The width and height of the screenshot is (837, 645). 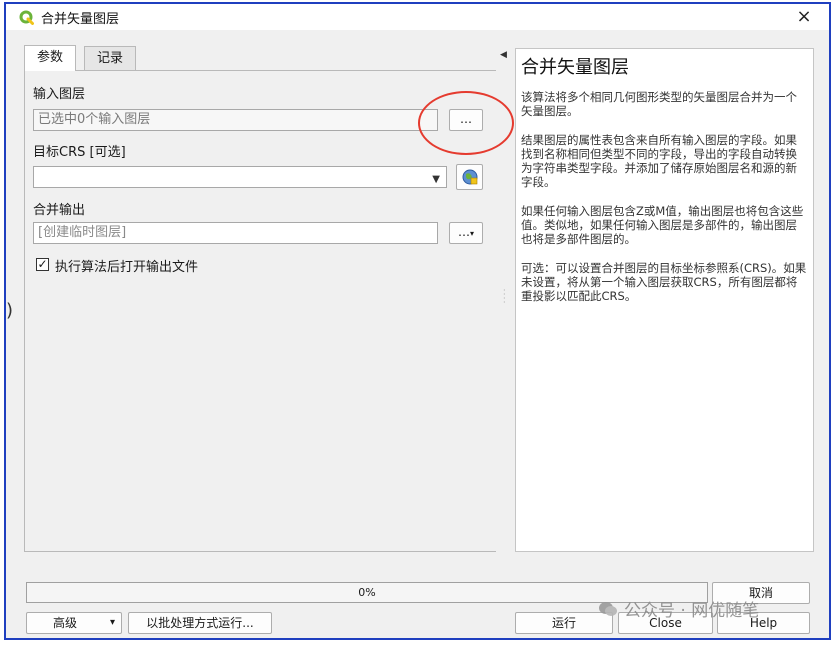 I want to click on open-output-checkbox-label: 执行算法后打开输出文件, so click(x=127, y=267).